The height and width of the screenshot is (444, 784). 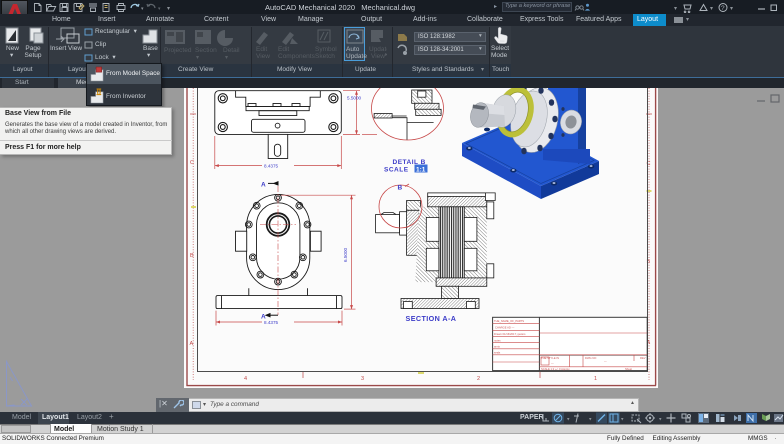 I want to click on svg-text: CHARGE AD —, so click(x=505, y=328).